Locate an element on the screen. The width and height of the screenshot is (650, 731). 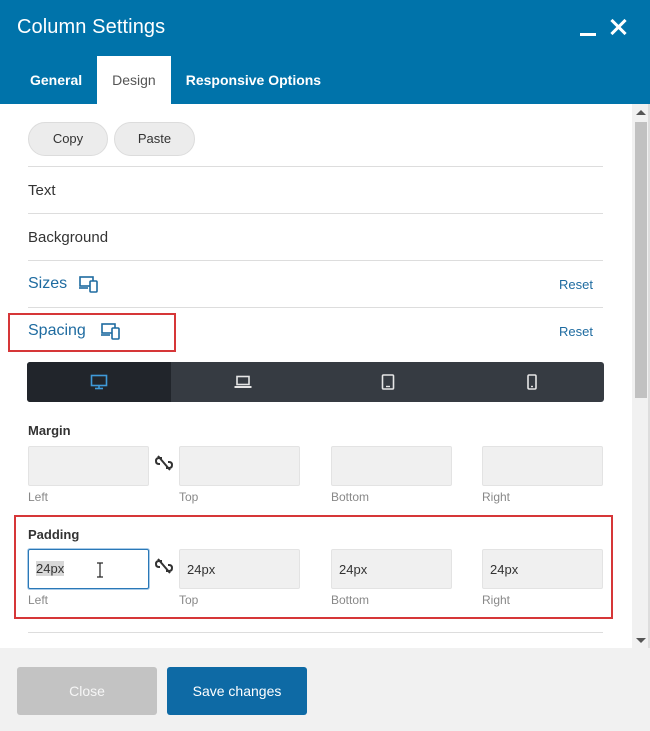
text-cursor-icon is located at coordinates (100, 570).